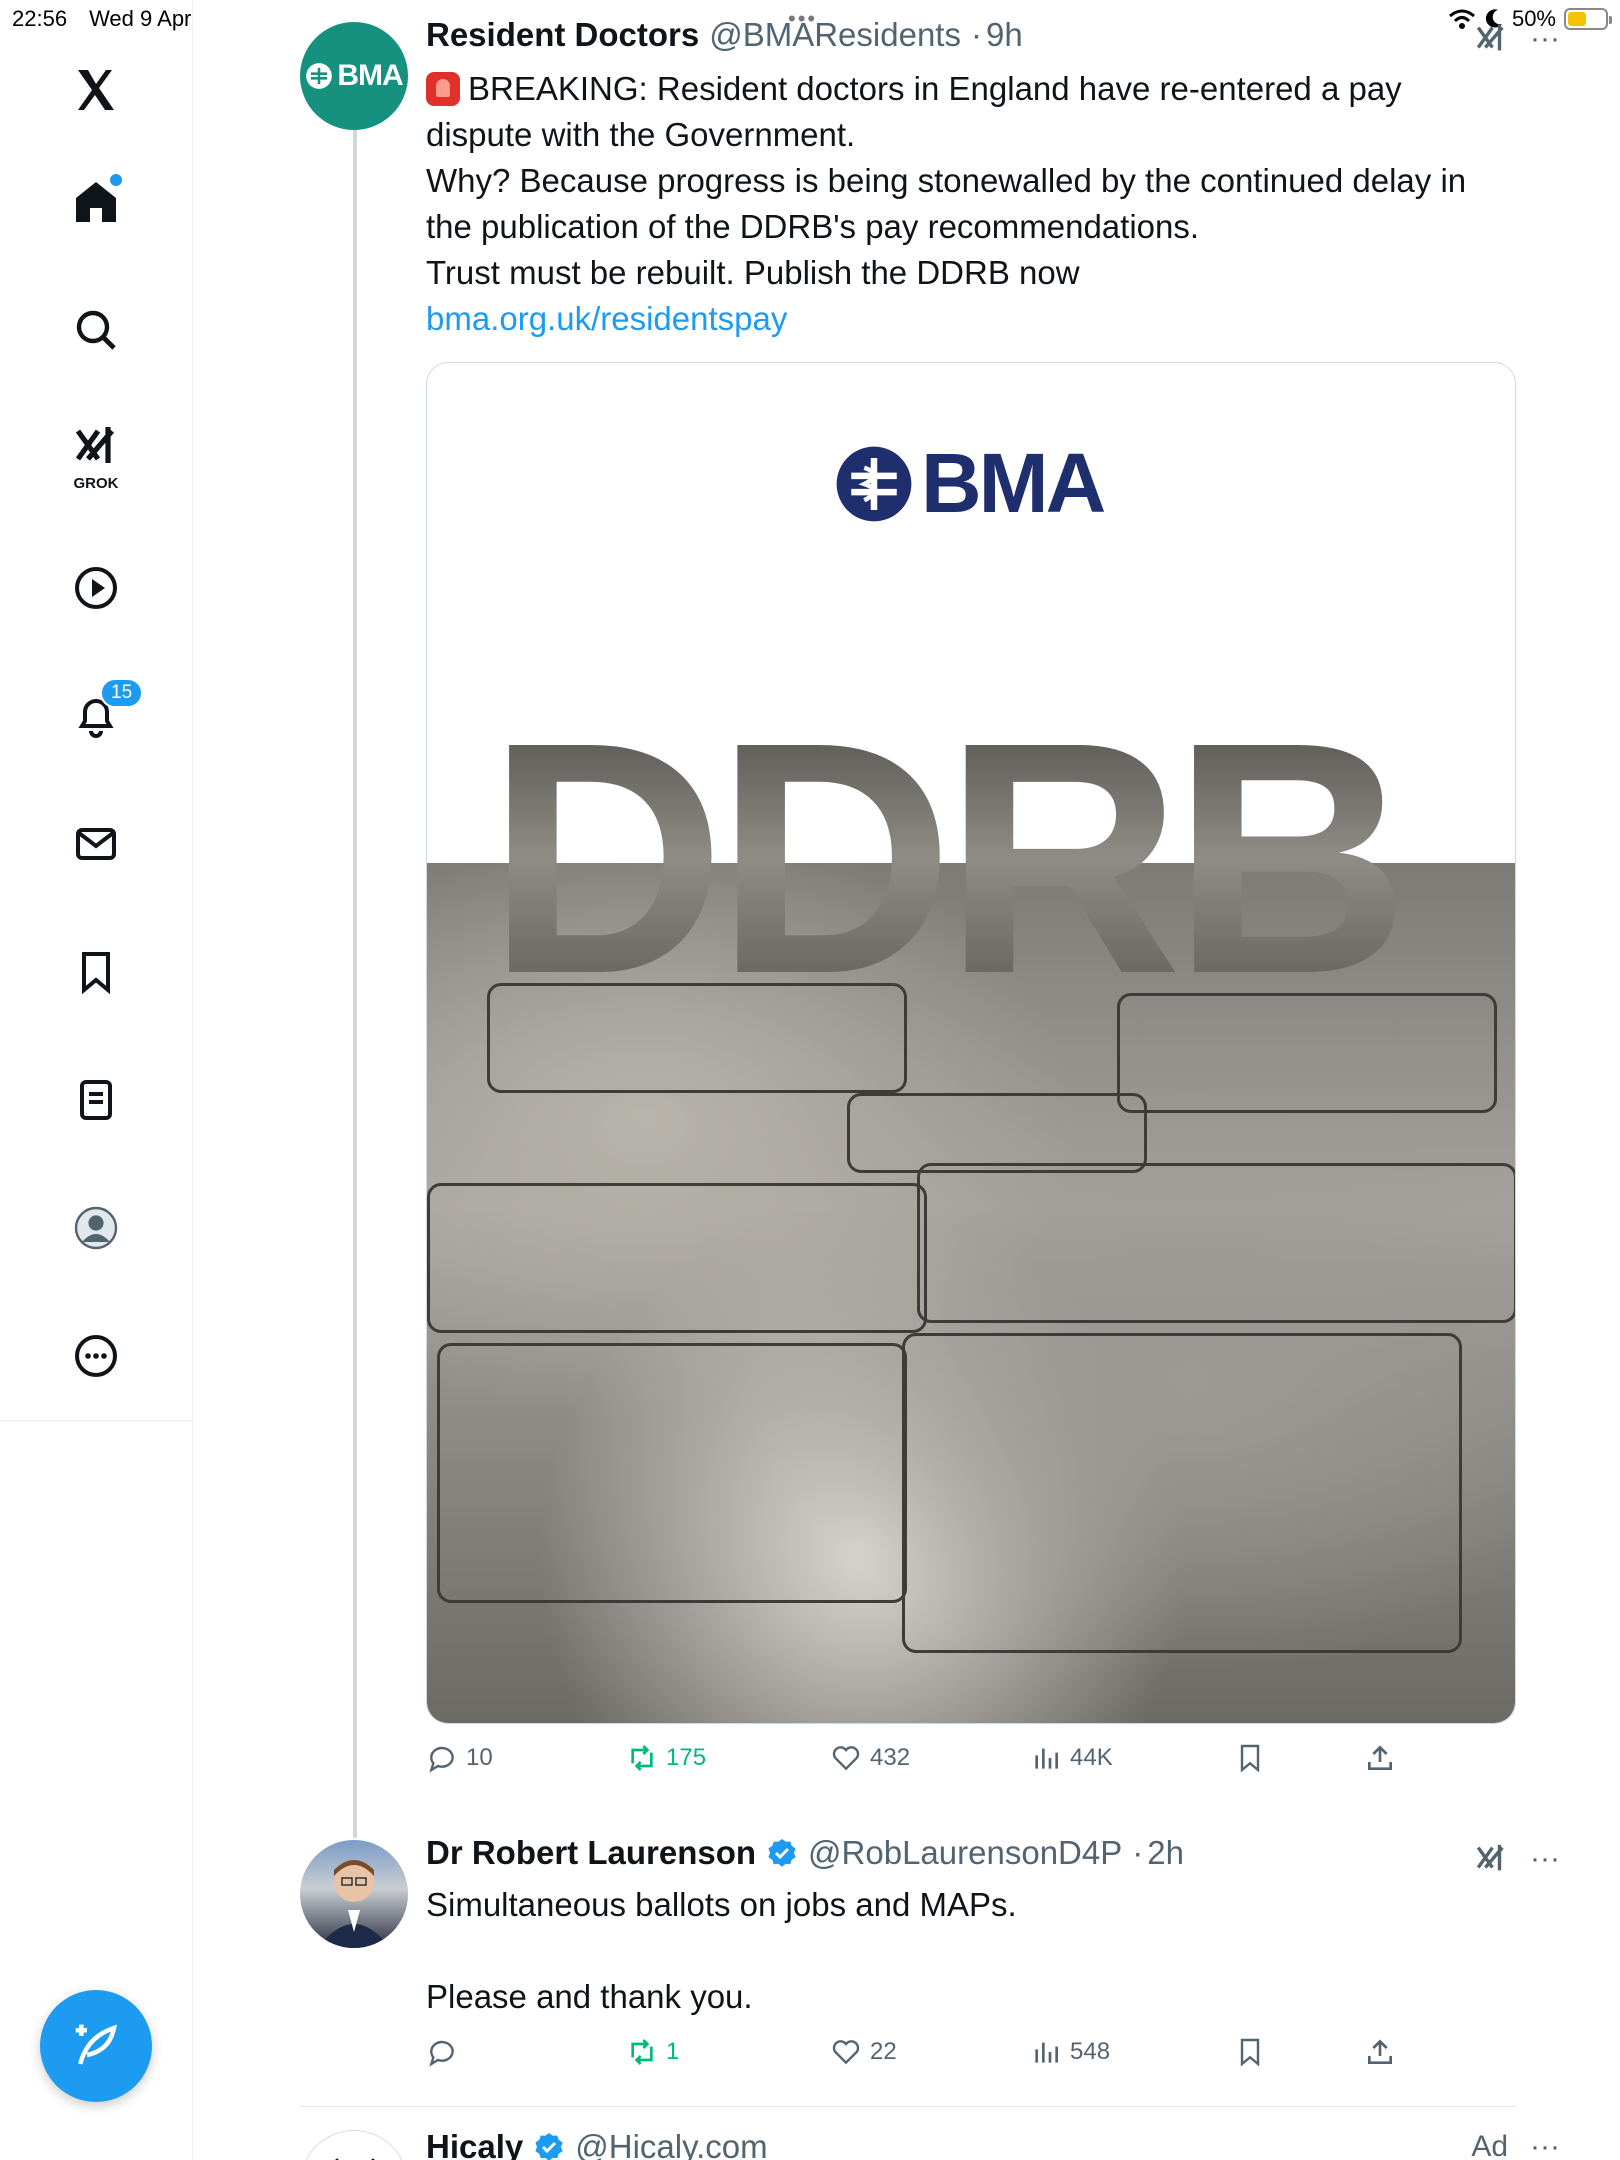 The width and height of the screenshot is (1620, 2160). Describe the element at coordinates (883, 2051) in the screenshot. I see `like-count: 22` at that location.